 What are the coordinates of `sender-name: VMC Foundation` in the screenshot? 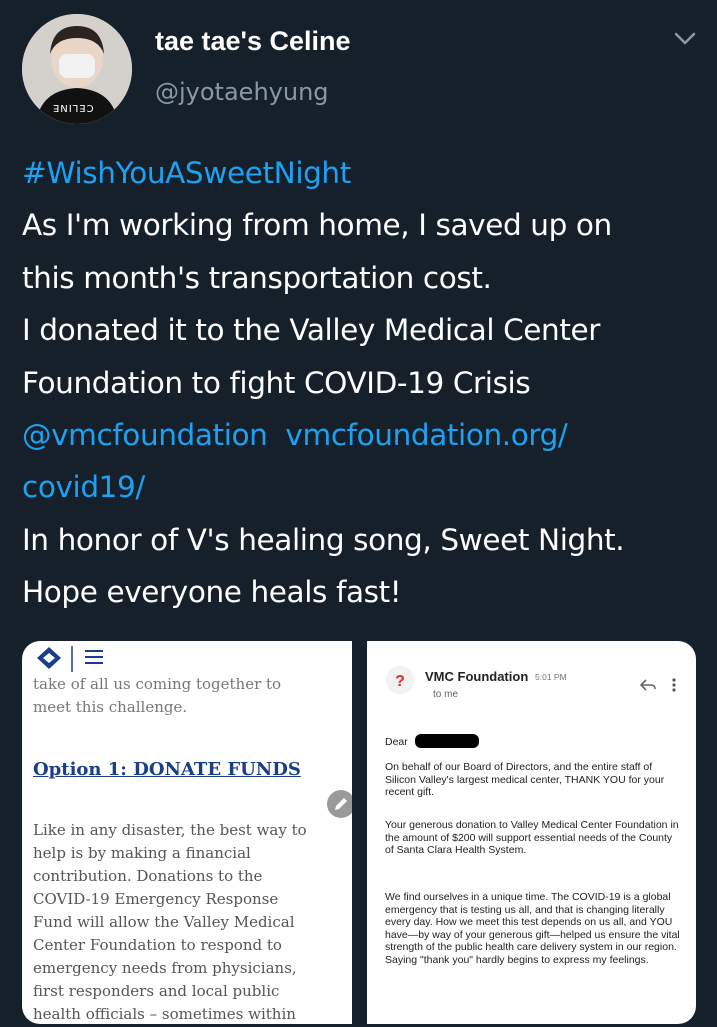 It's located at (477, 676).